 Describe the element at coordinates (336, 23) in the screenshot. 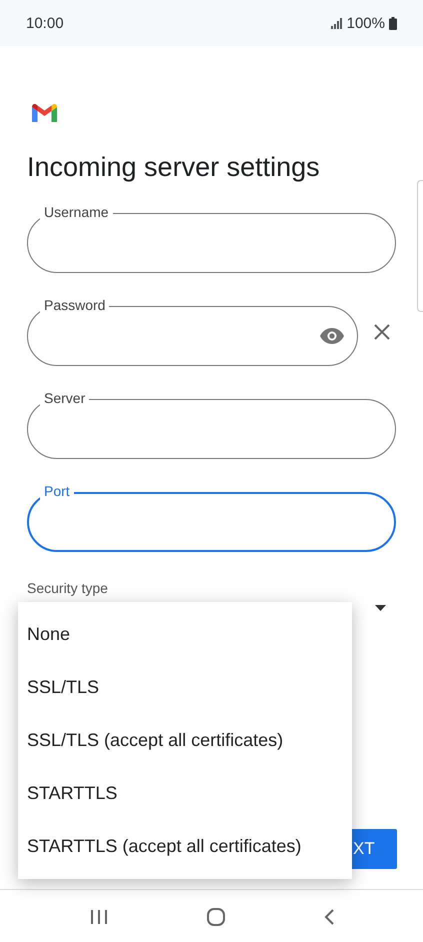

I see `signal-icon` at that location.